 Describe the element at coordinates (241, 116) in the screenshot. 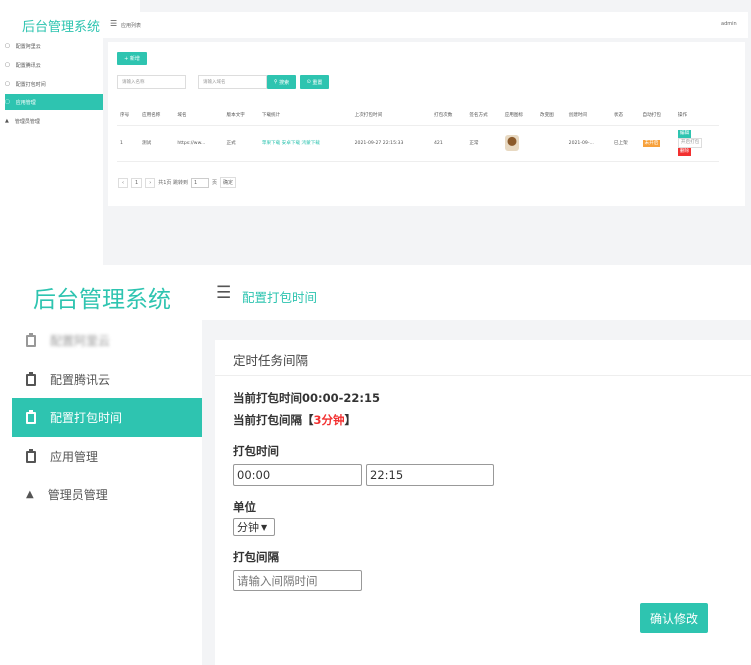

I see `col-version: 版本文字` at that location.